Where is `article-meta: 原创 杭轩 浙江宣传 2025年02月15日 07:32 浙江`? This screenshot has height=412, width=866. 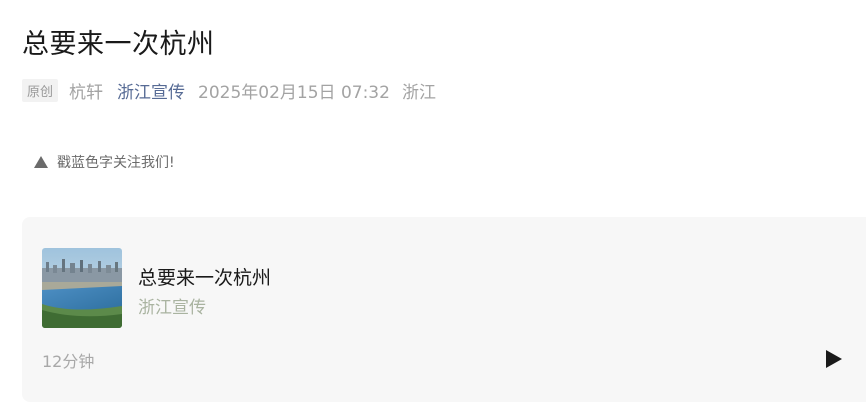 article-meta: 原创 杭轩 浙江宣传 2025年02月15日 07:32 浙江 is located at coordinates (229, 90).